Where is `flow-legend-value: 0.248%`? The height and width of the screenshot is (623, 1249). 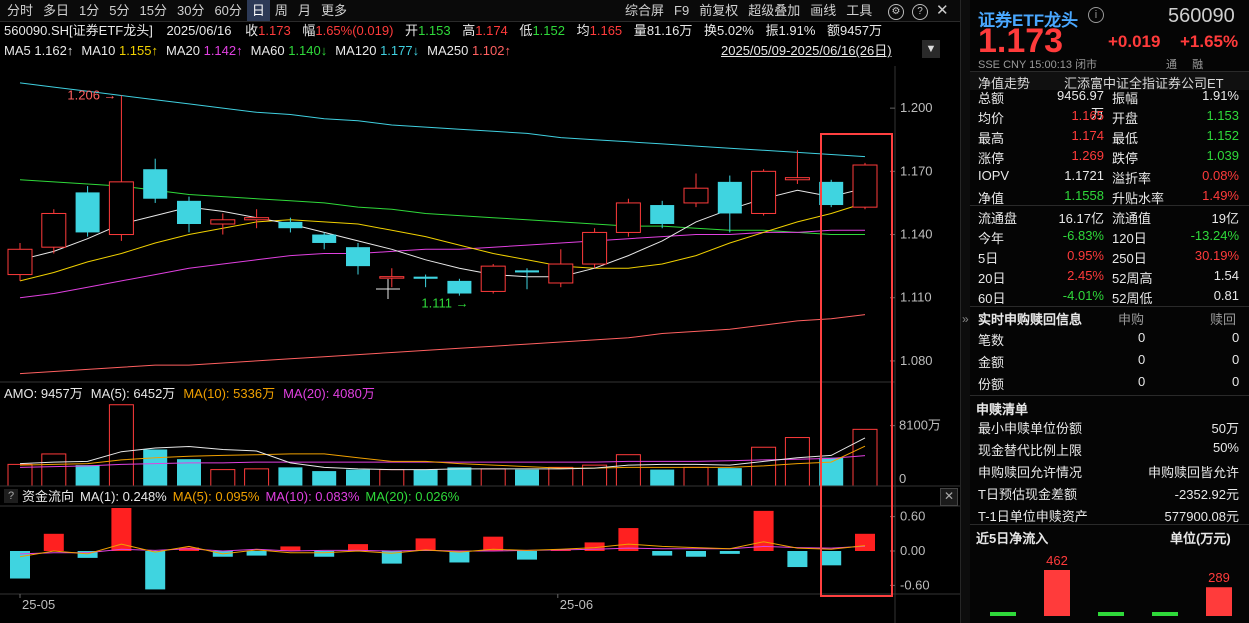 flow-legend-value: 0.248% is located at coordinates (144, 496).